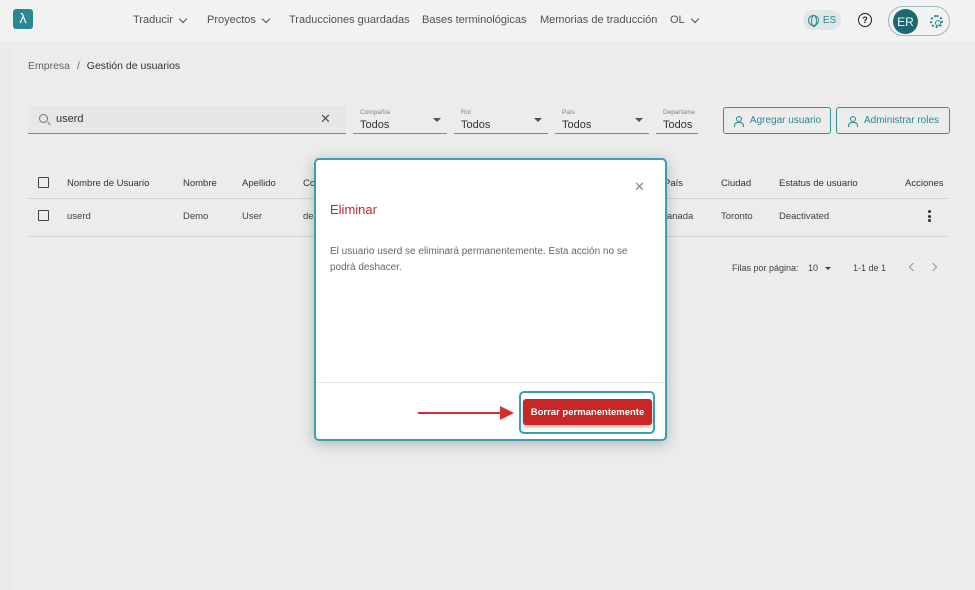 The width and height of the screenshot is (975, 590). I want to click on dialog-divider, so click(490, 382).